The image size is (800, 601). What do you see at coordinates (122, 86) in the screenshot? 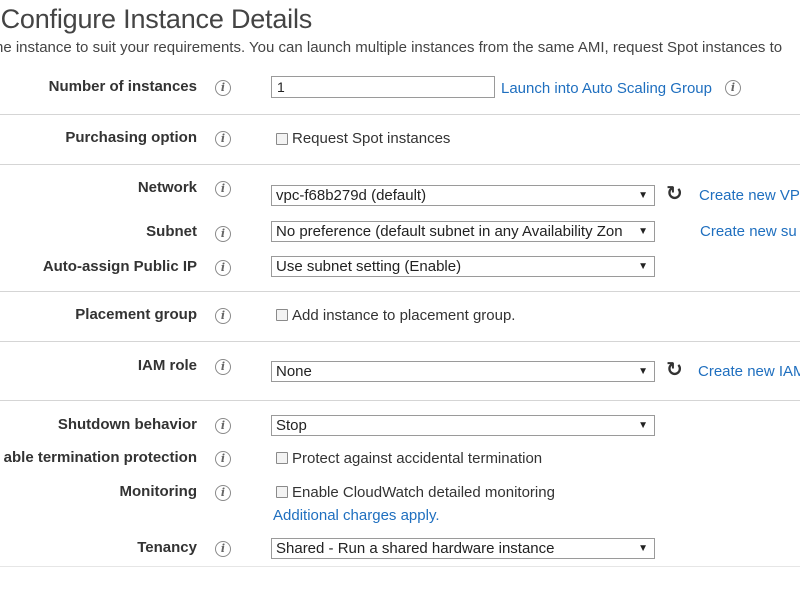
I see `number-of-instances-label: Number of instances` at bounding box center [122, 86].